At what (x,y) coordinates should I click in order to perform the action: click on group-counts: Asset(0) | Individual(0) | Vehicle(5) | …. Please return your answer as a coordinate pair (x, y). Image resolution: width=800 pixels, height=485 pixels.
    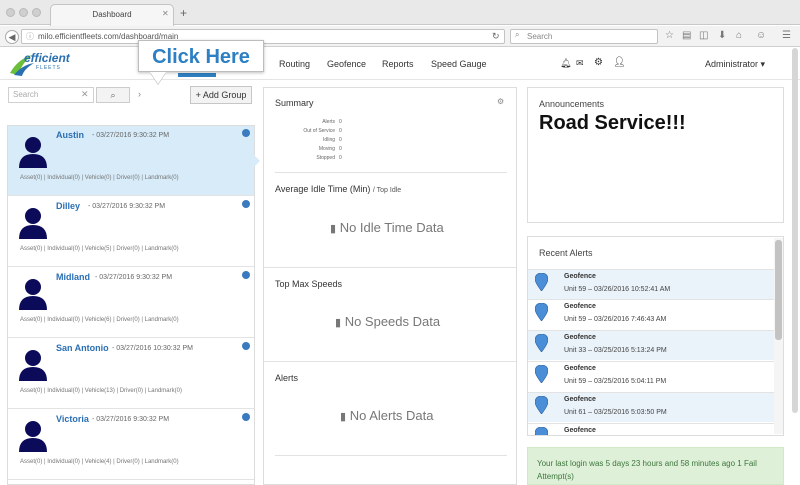
    Looking at the image, I should click on (99, 249).